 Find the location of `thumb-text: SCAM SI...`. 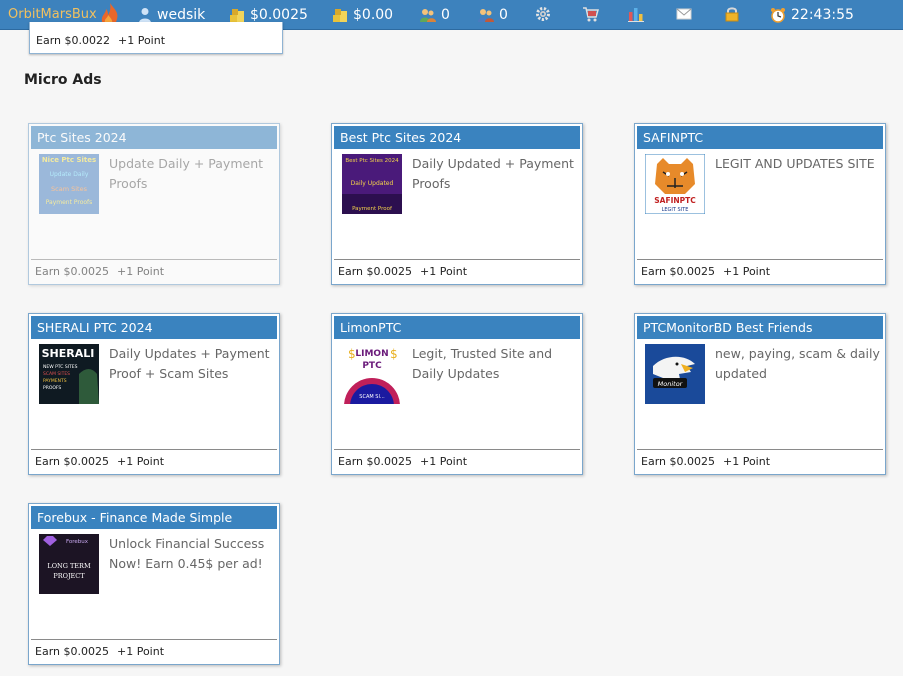

thumb-text: SCAM SI... is located at coordinates (372, 397).